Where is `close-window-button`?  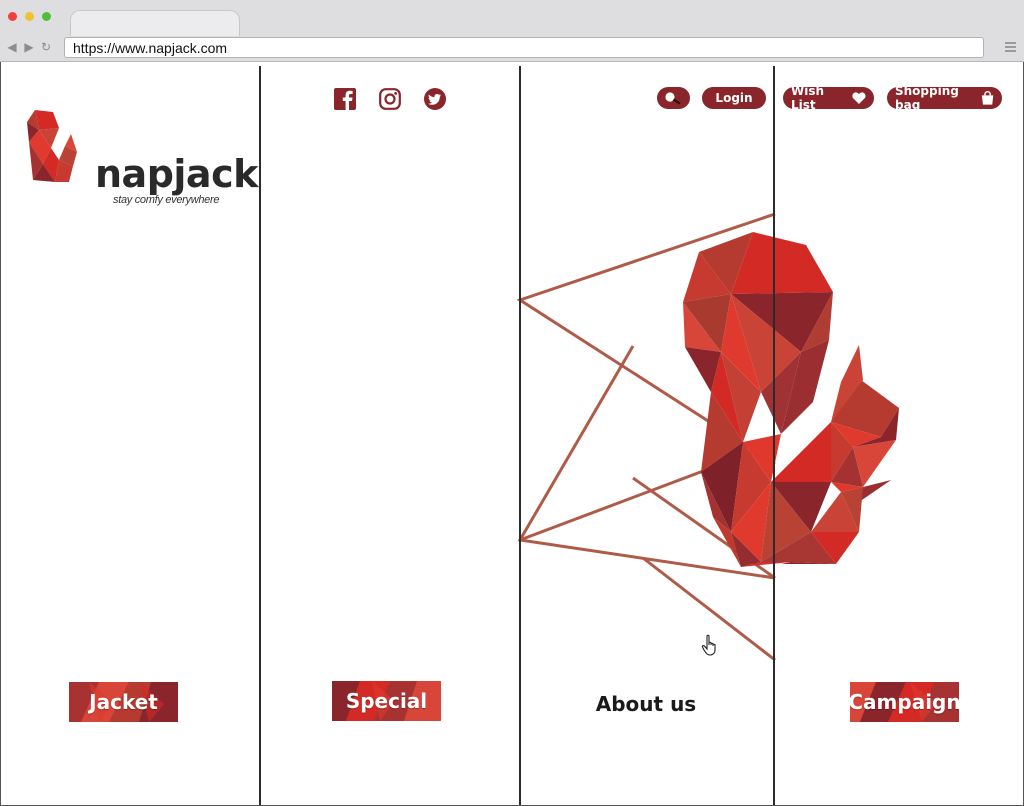
close-window-button is located at coordinates (12, 16).